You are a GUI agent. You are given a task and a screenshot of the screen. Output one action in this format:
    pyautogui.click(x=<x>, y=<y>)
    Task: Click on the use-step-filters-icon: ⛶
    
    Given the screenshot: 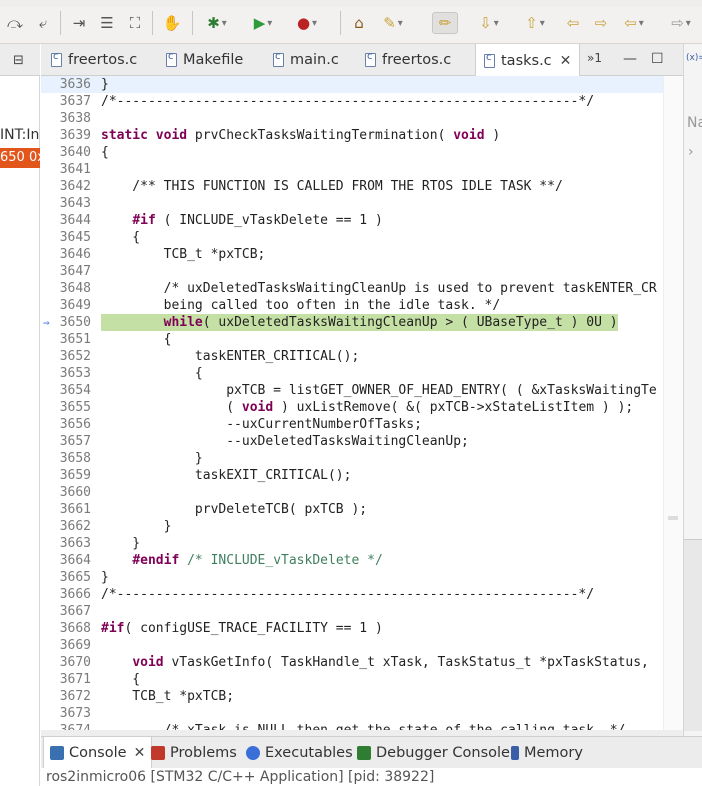 What is the action you would take?
    pyautogui.click(x=135, y=23)
    